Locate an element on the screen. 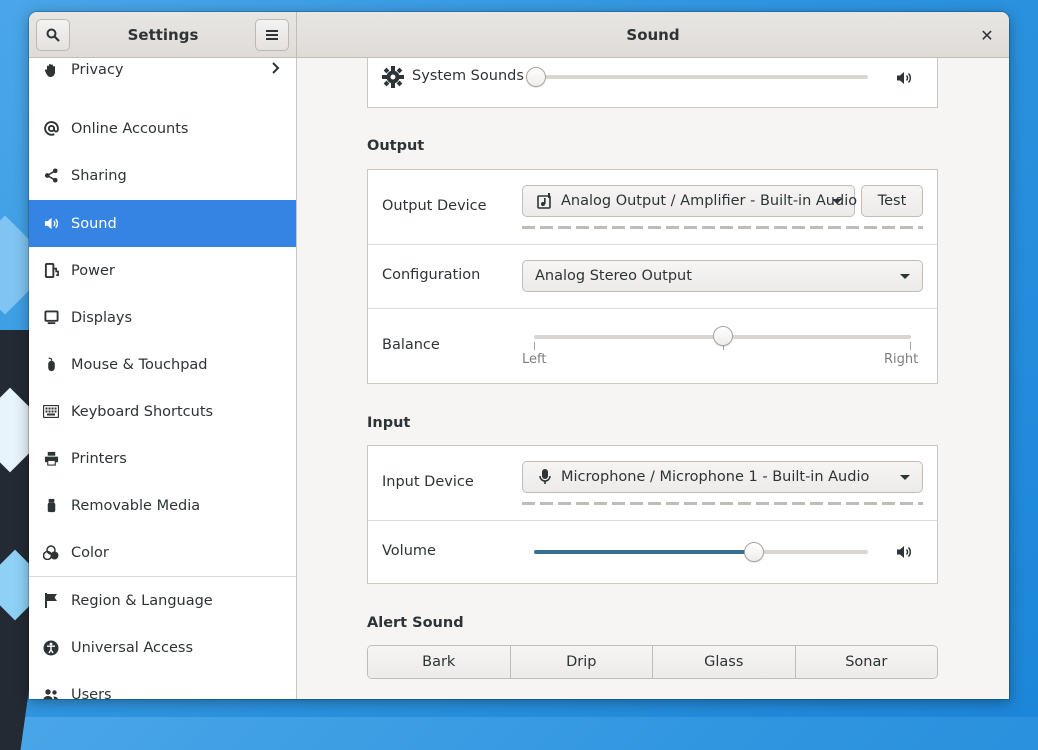 This screenshot has height=750, width=1038. balance-tick-left is located at coordinates (534, 346).